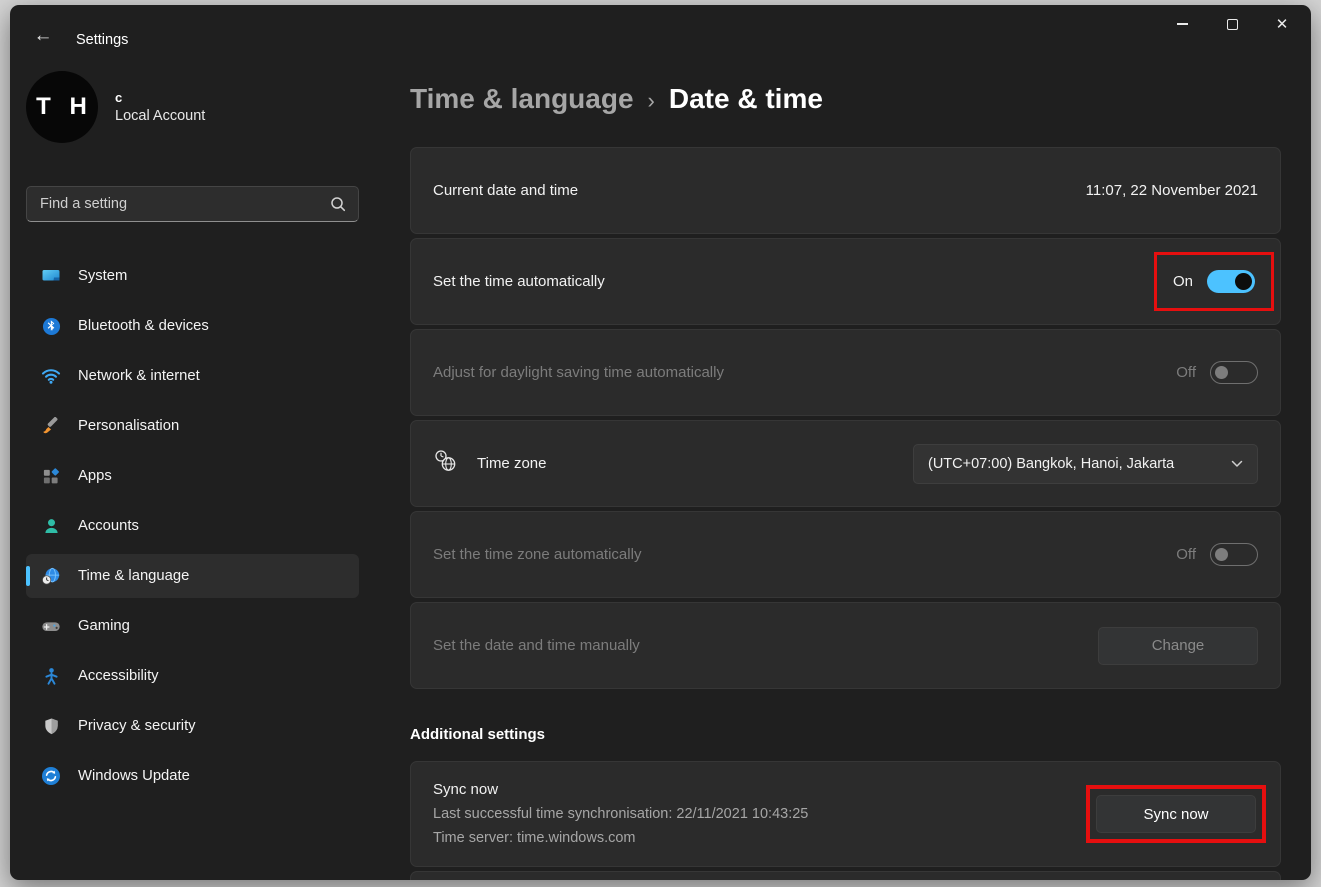 The width and height of the screenshot is (1321, 887). I want to click on sidebar-item-apps: Apps, so click(192, 476).